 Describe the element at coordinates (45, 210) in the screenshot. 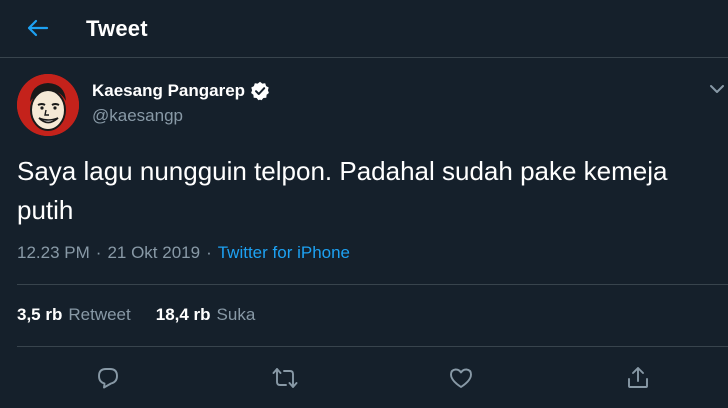

I see `tweet-text-line: putih` at that location.